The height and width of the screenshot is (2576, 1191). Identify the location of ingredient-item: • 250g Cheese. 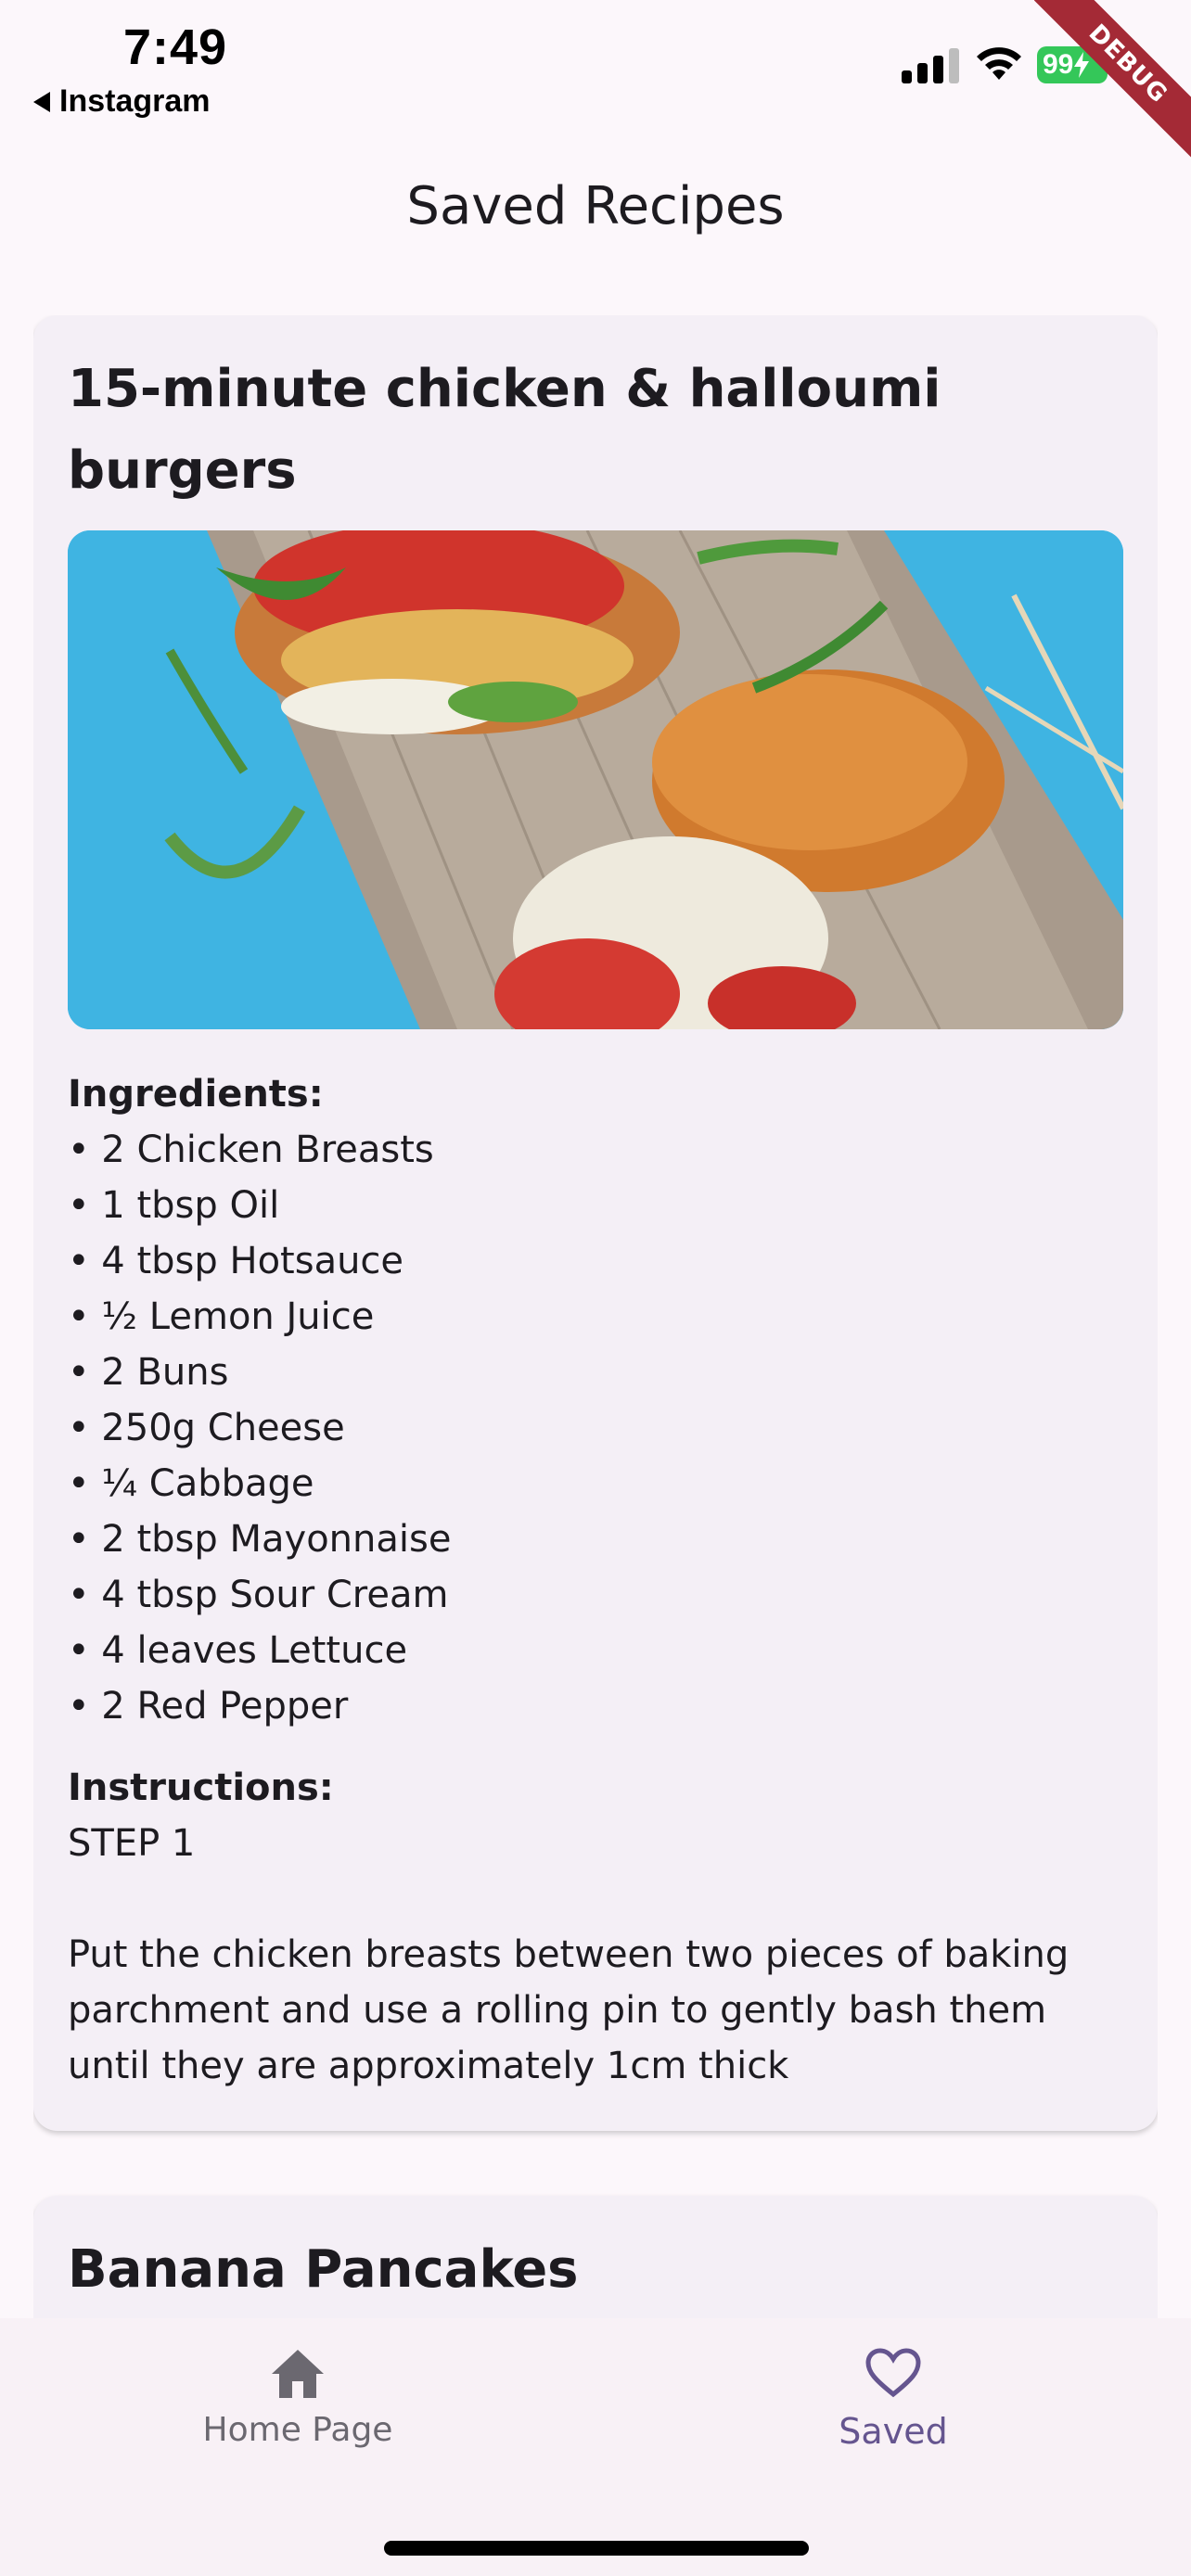
(206, 1428).